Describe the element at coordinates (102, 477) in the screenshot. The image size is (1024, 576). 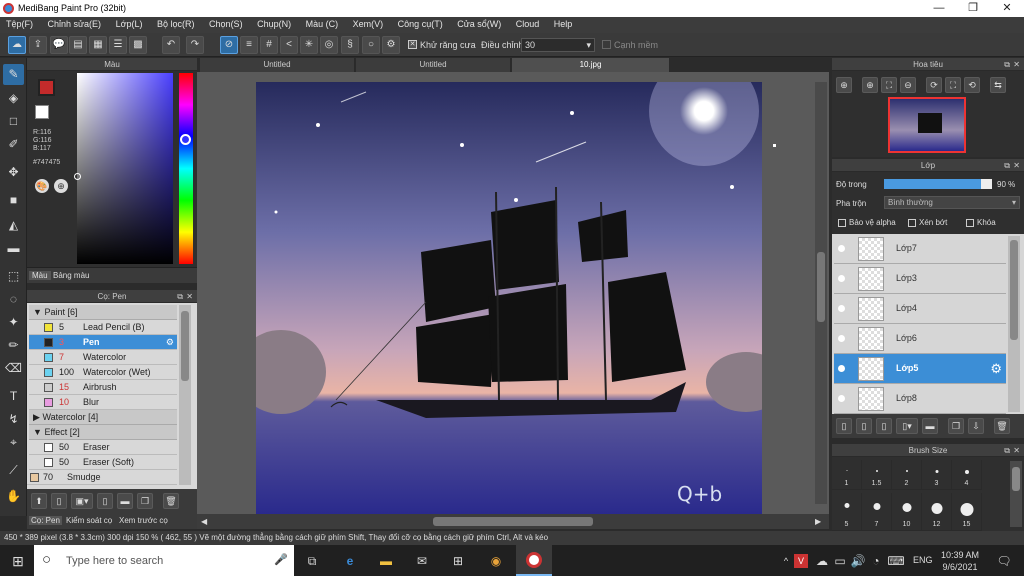
I see `brush-item: 70 Smudge` at that location.